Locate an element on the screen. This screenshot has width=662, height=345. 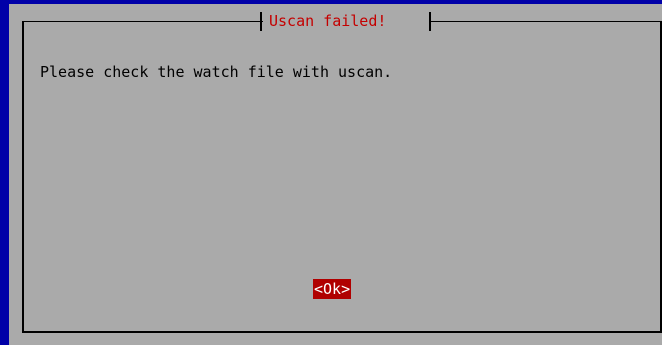
frame-left-border is located at coordinates (23, 176).